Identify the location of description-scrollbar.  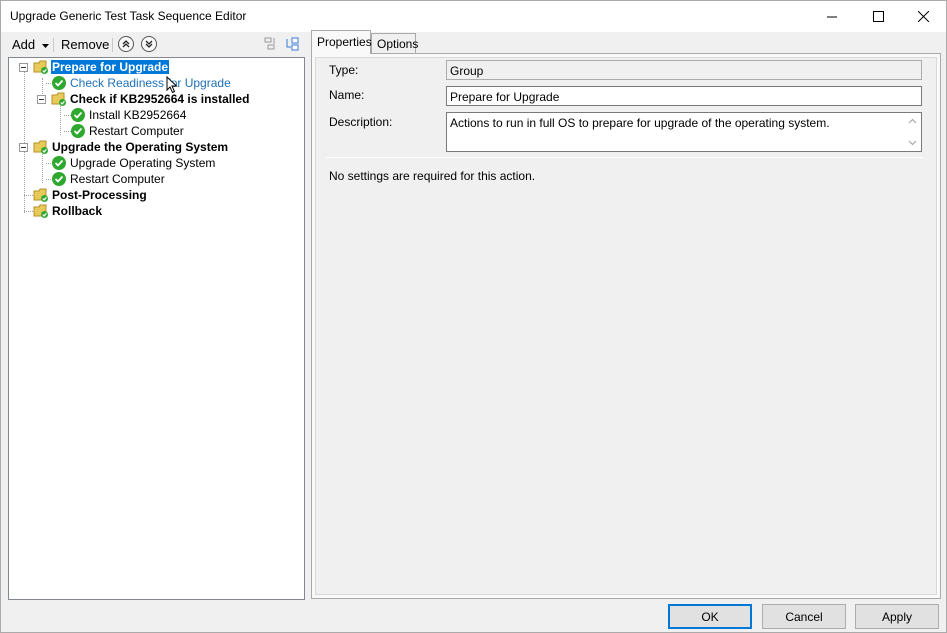
(912, 132).